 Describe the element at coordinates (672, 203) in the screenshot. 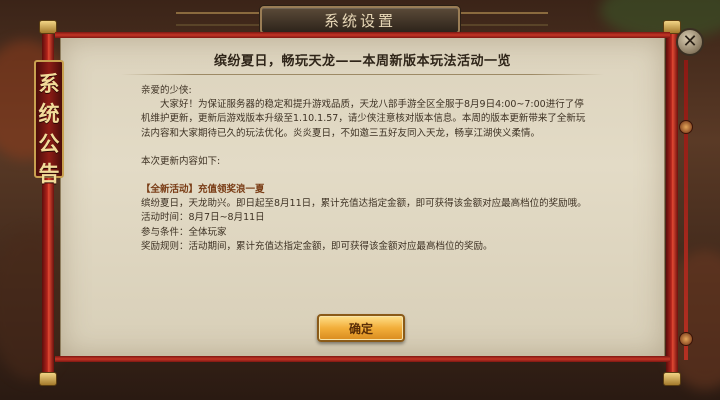

I see `scroll-rod-right` at that location.